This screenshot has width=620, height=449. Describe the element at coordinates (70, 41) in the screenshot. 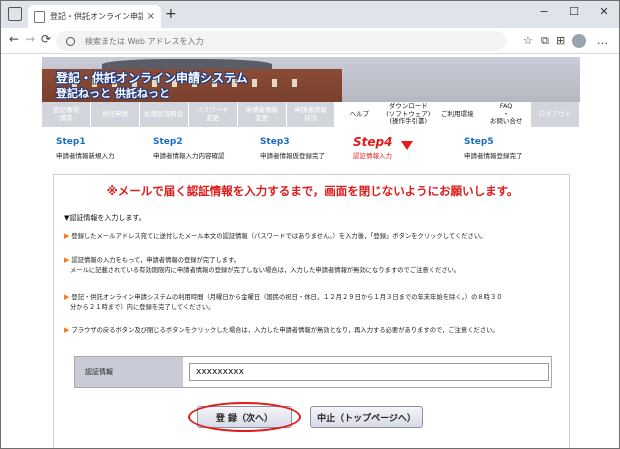

I see `search-icon` at that location.